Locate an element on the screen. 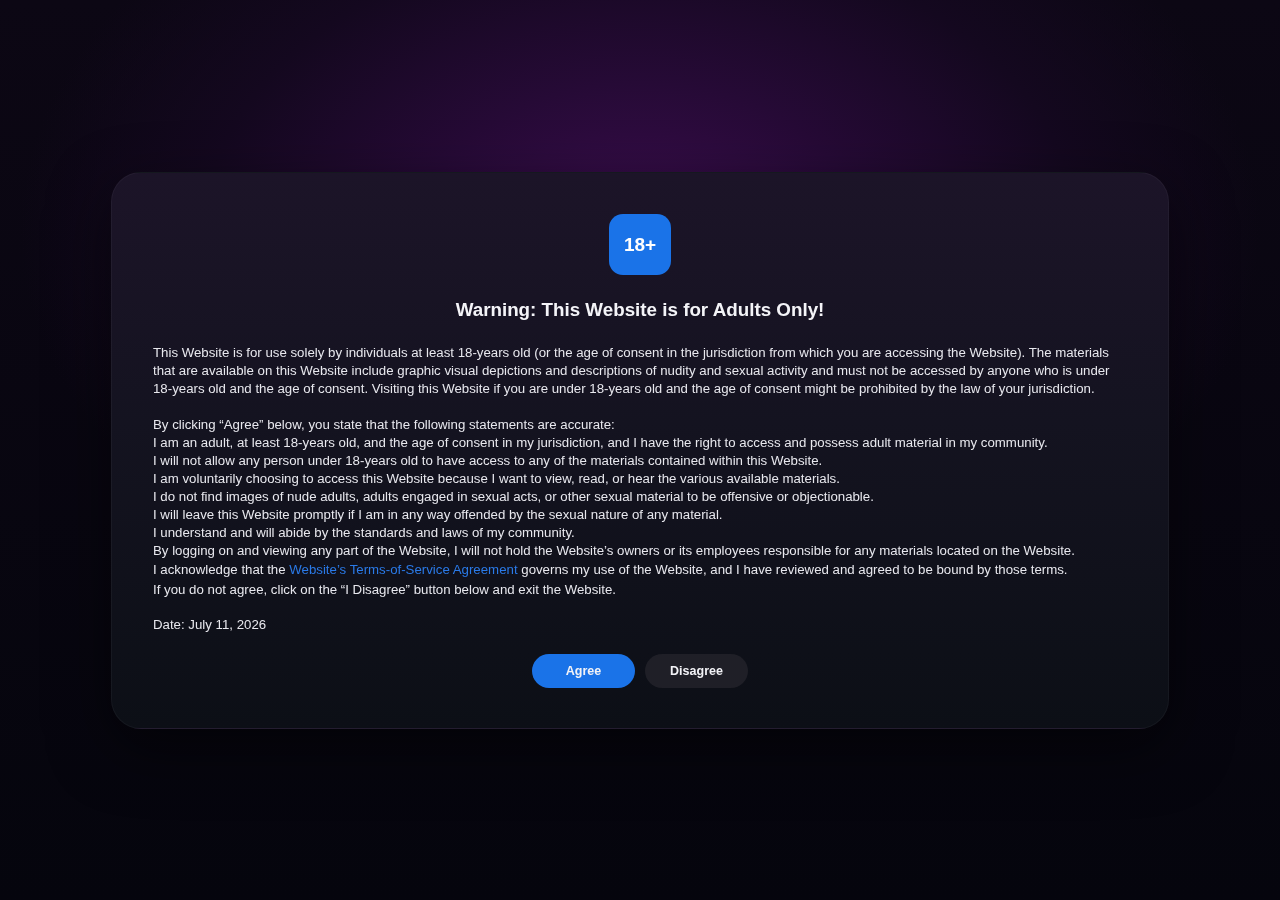  disagree-button: Disagree is located at coordinates (696, 671).